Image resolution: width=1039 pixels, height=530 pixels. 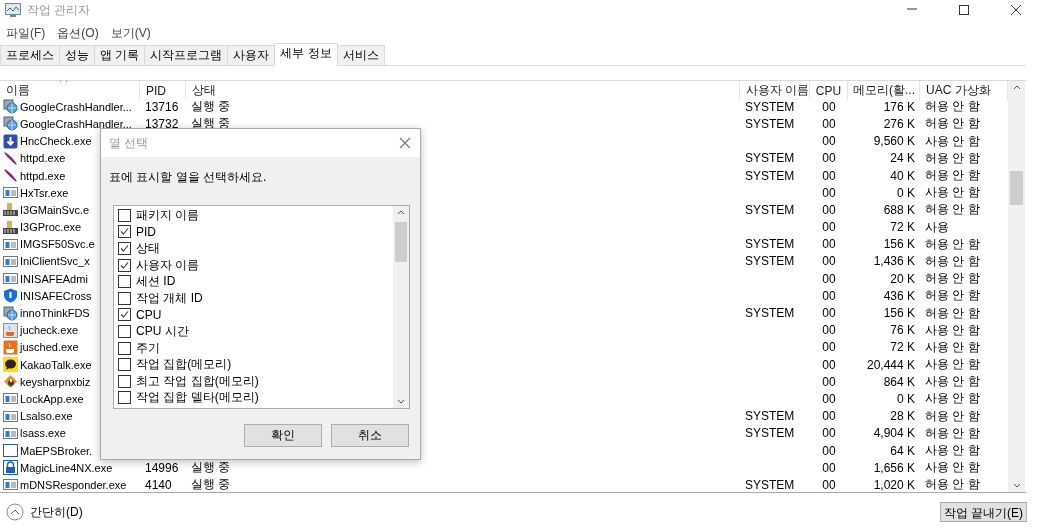 I want to click on checkbox-label: 상태, so click(x=148, y=248).